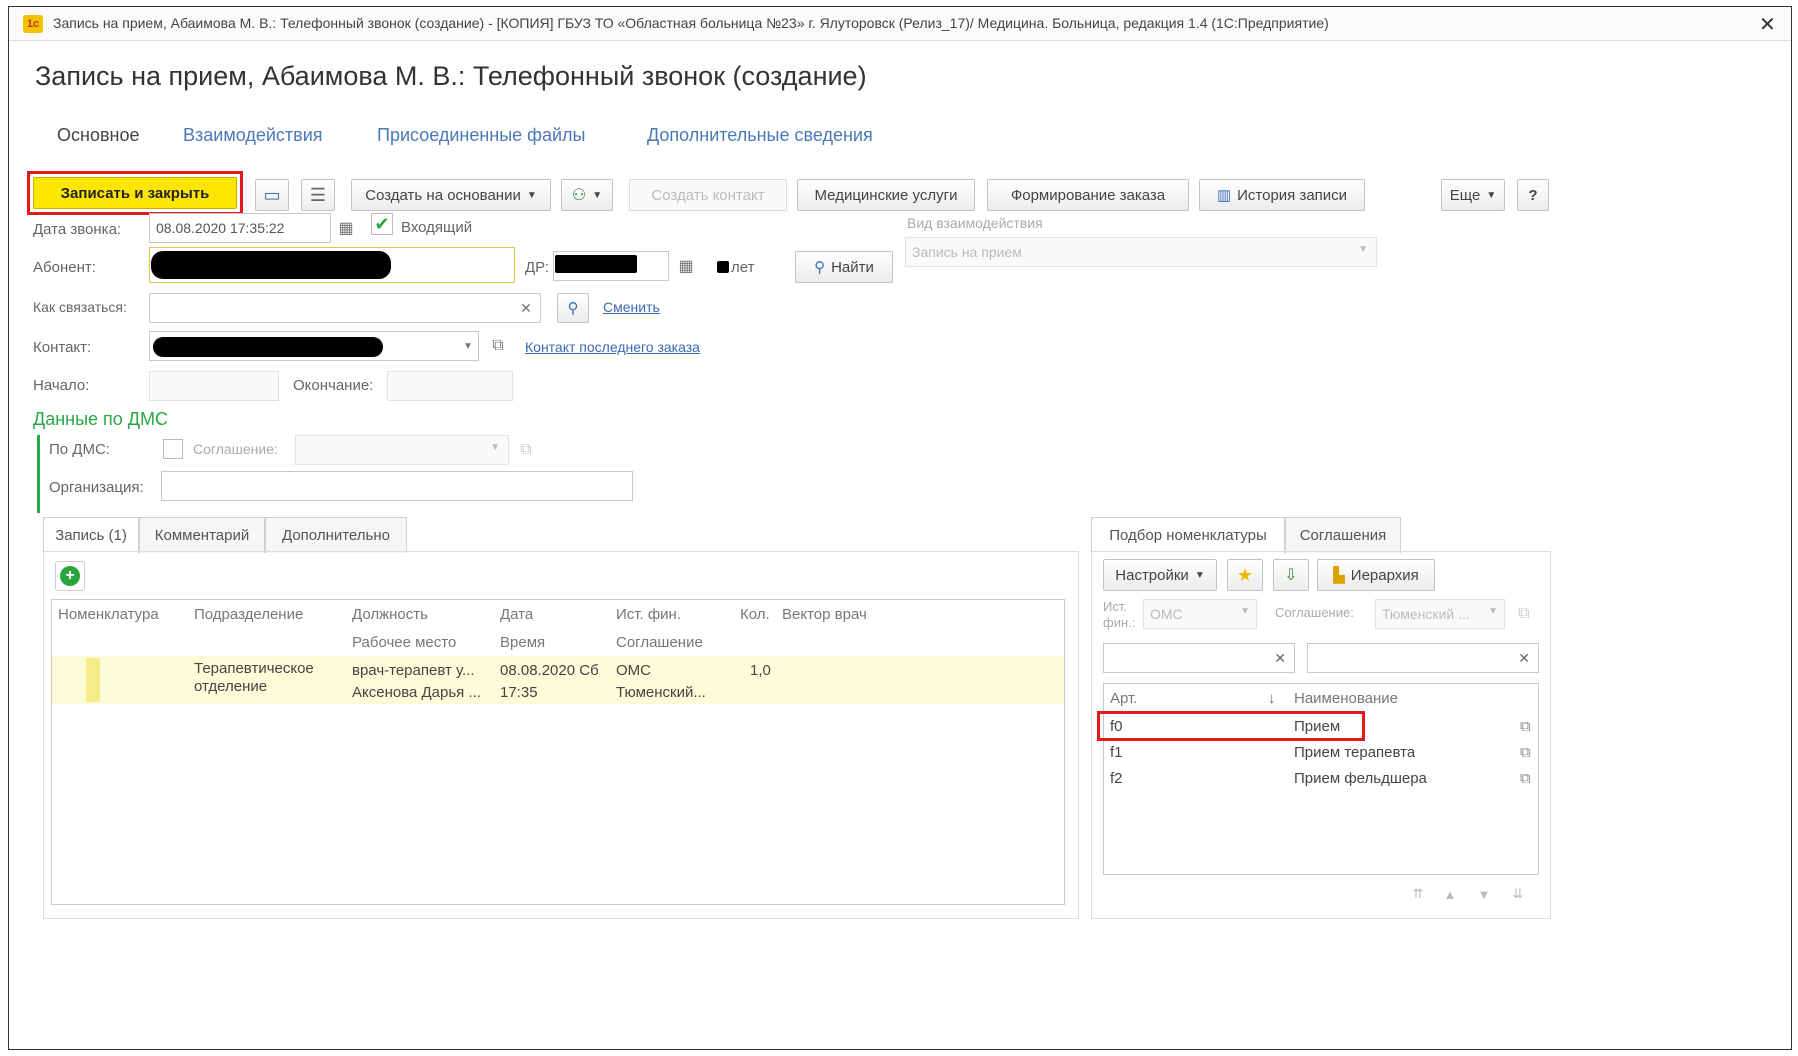  I want to click on organization-field, so click(397, 486).